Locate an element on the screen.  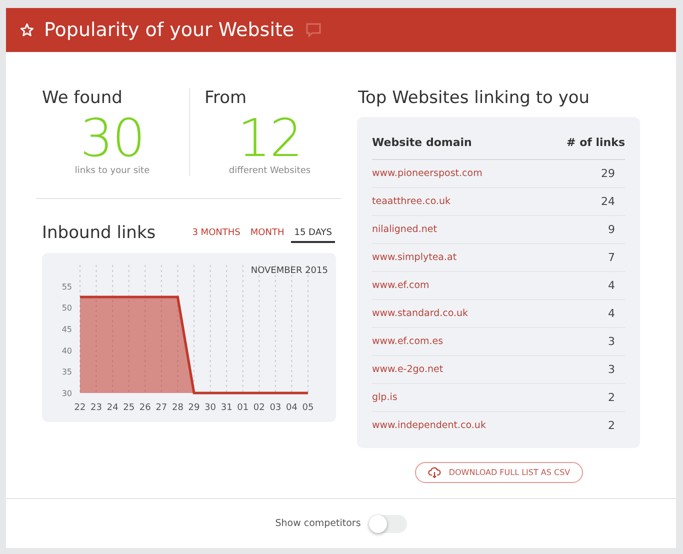
domain-link: nilaligned.net is located at coordinates (404, 229).